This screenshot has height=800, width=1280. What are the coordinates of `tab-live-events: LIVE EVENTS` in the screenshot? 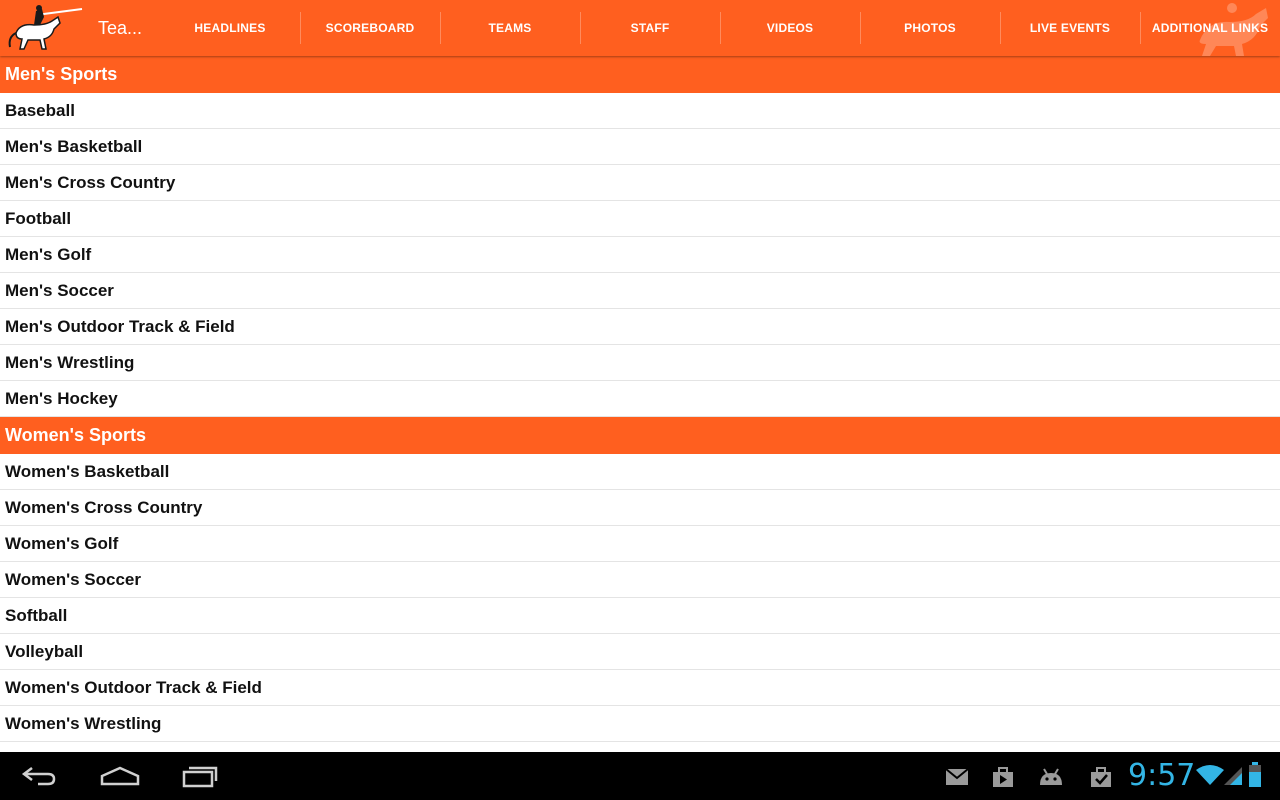 It's located at (1070, 28).